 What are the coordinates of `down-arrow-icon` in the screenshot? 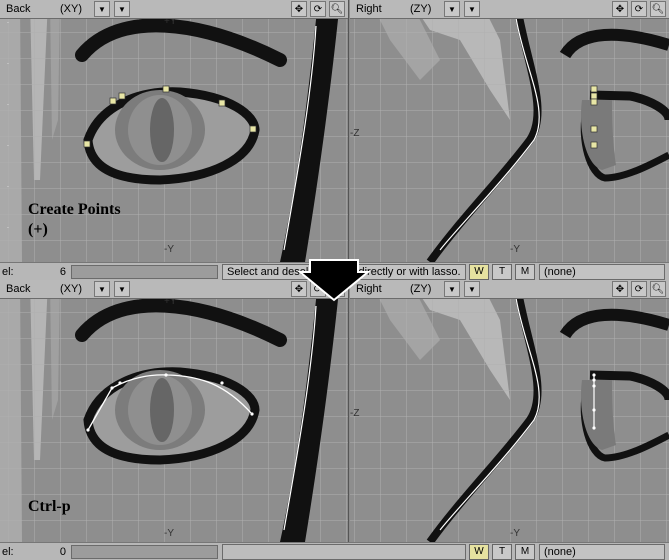 It's located at (334, 280).